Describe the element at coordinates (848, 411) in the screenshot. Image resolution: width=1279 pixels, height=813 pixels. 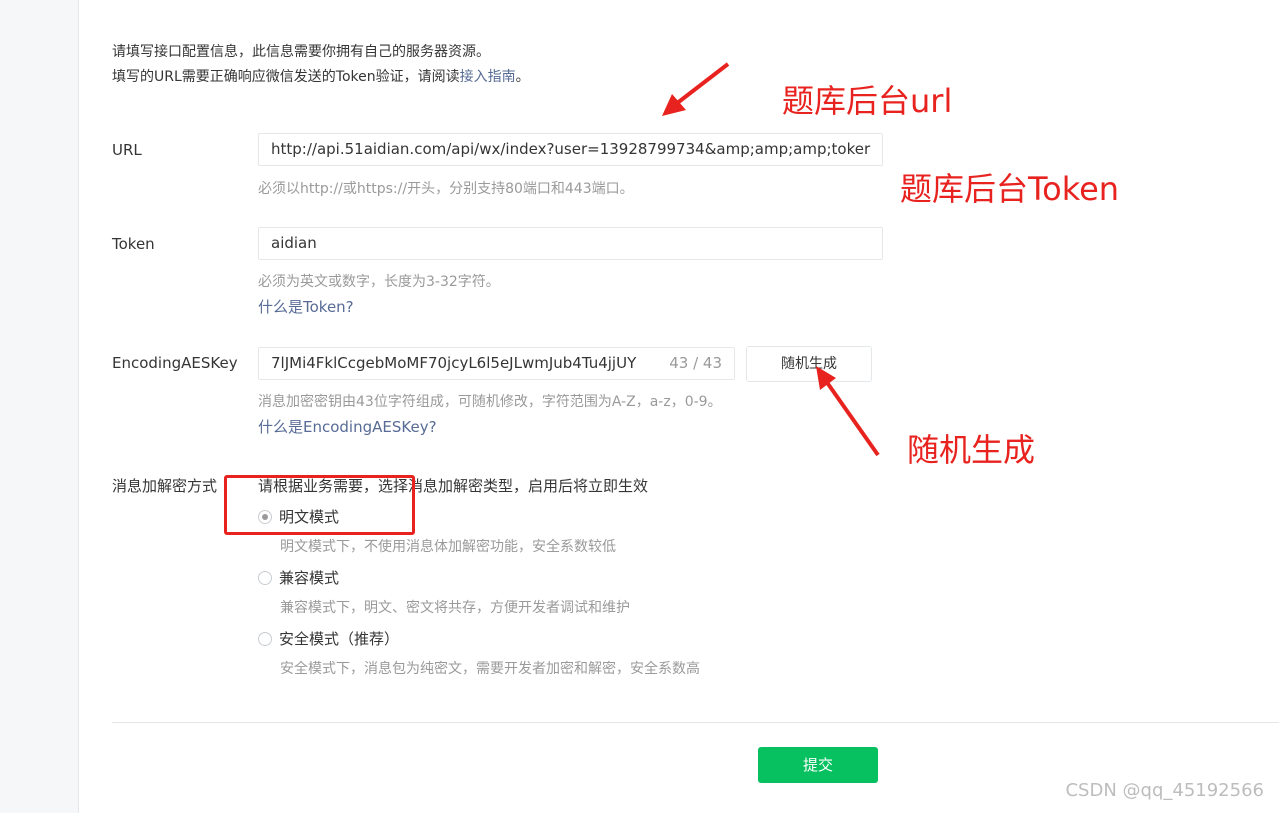
I see `arrow-to-random-button-icon` at that location.